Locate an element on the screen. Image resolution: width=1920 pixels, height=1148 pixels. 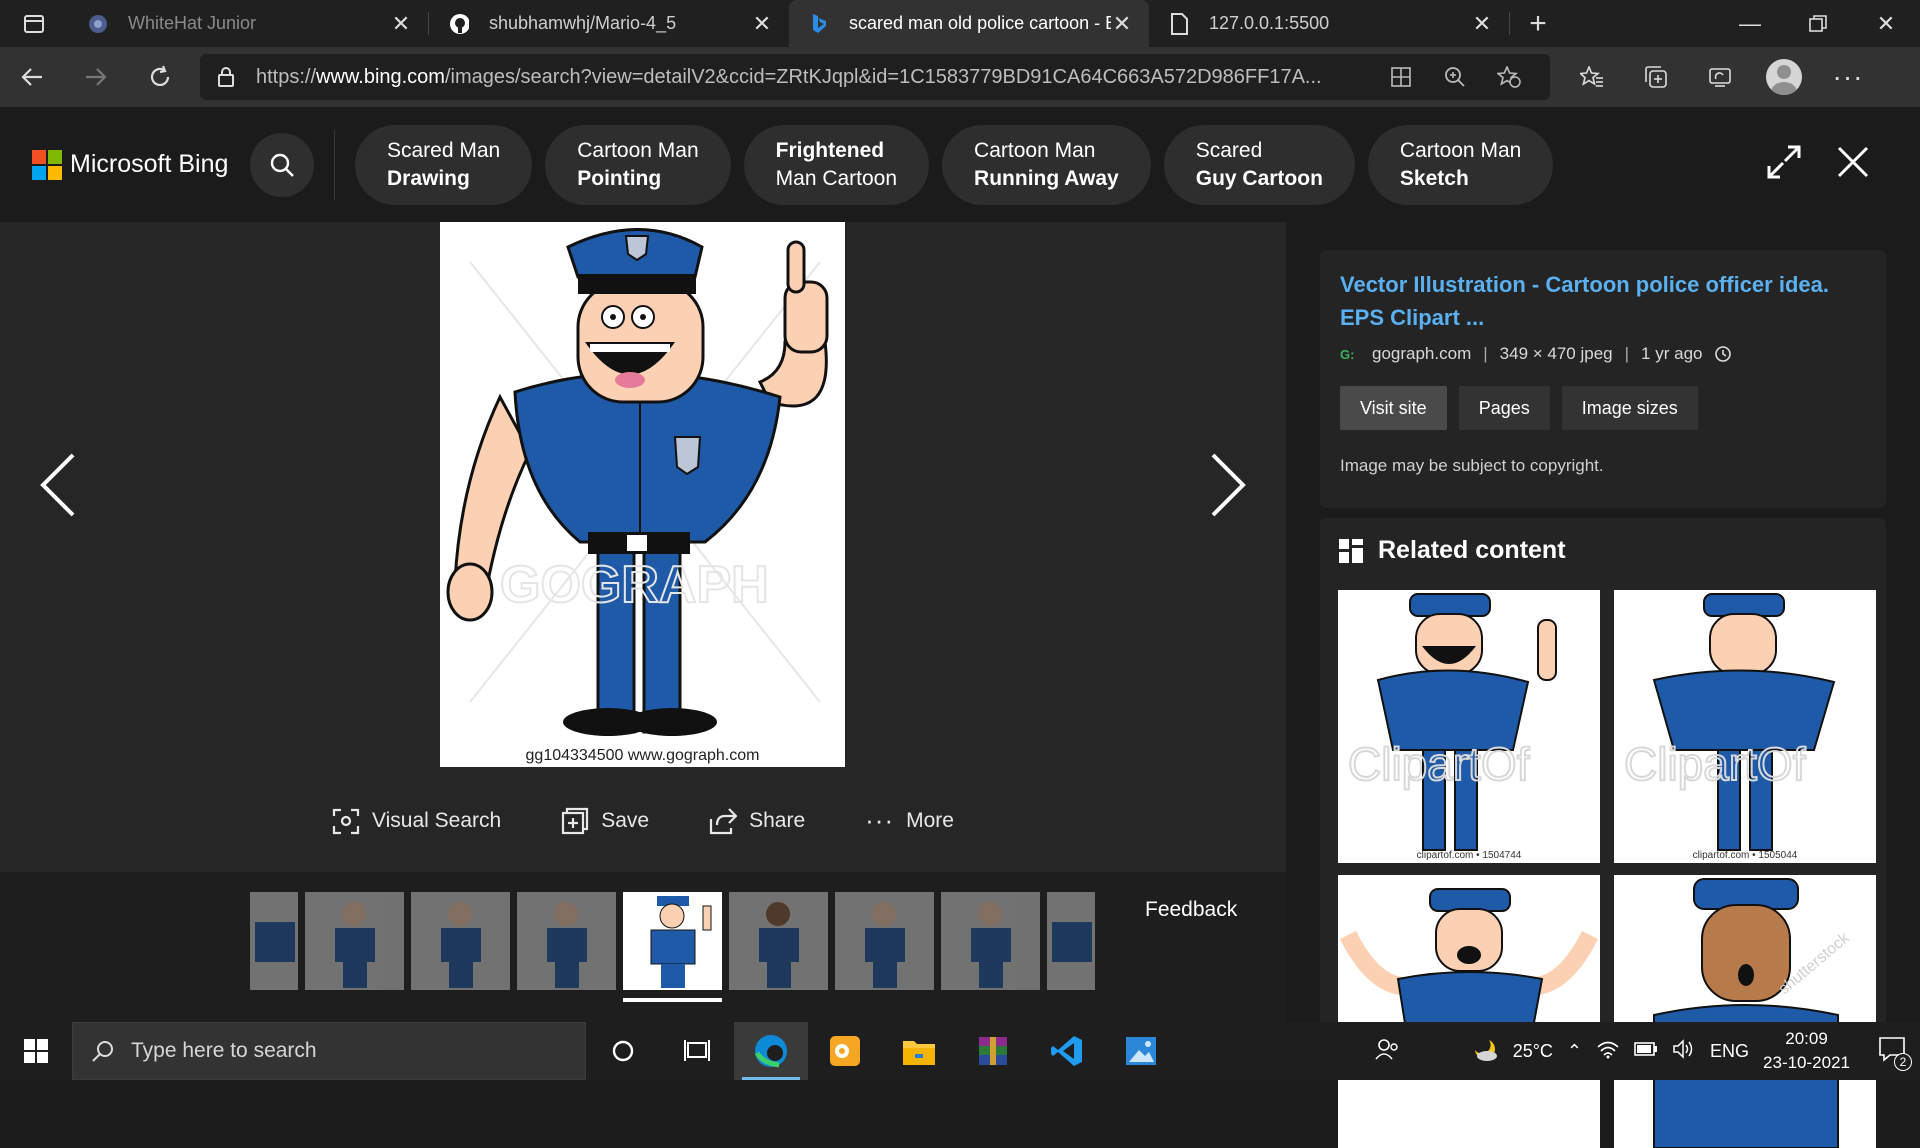
zoom-icon is located at coordinates (1455, 77).